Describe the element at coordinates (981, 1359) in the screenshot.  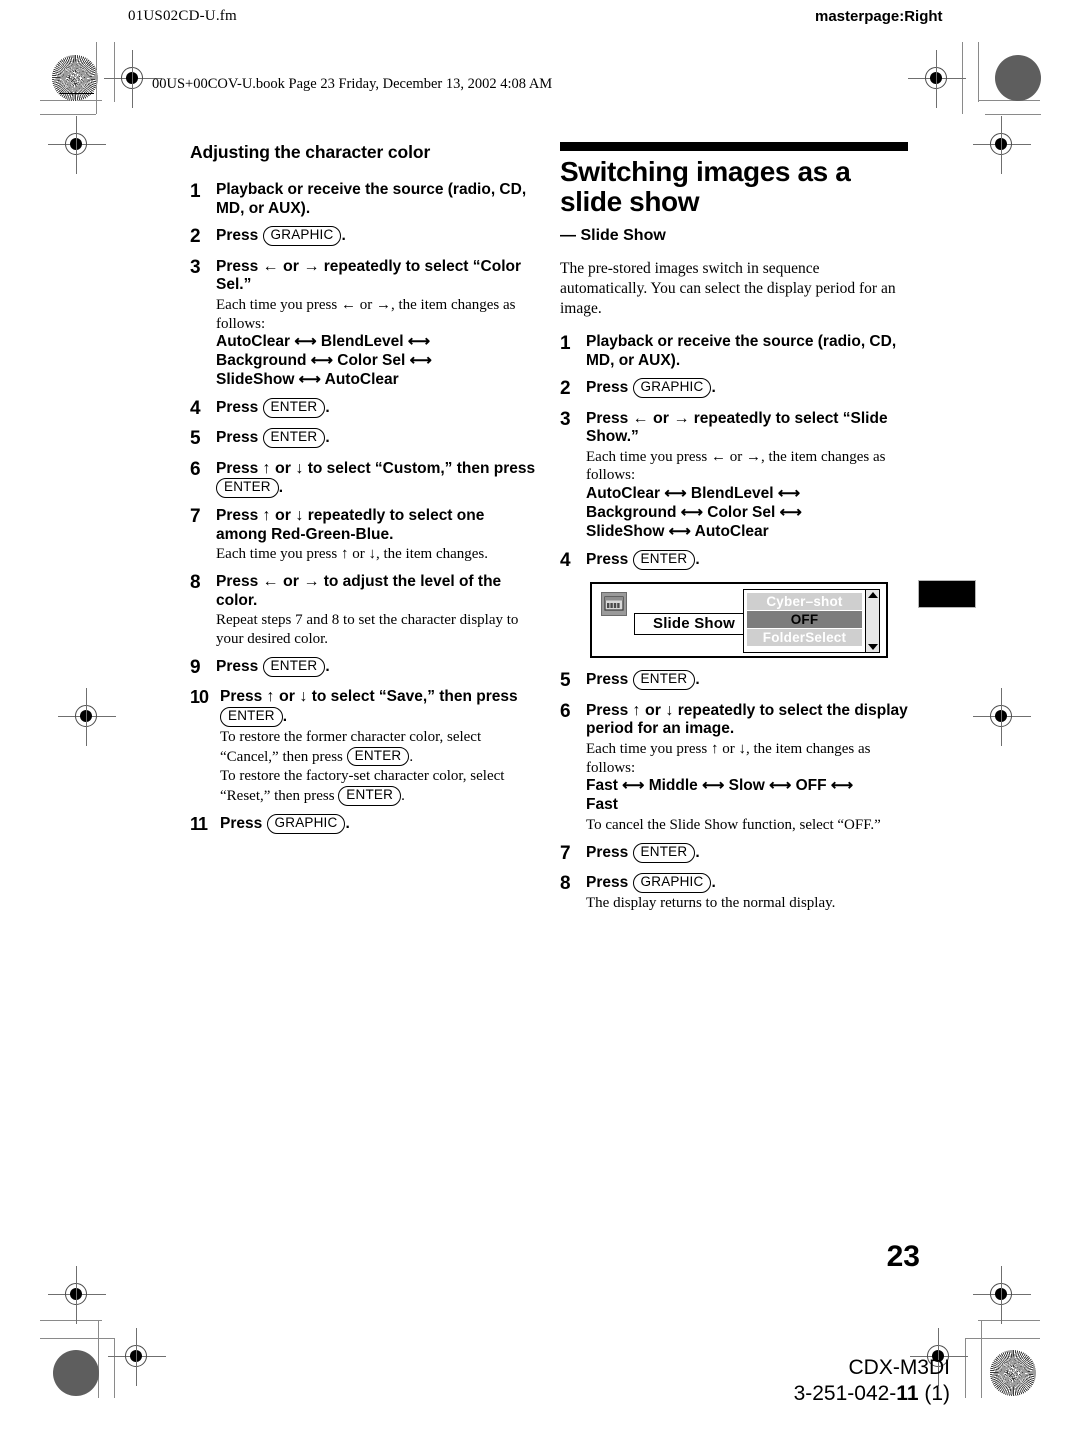
I see `crop-line-br-v1` at that location.